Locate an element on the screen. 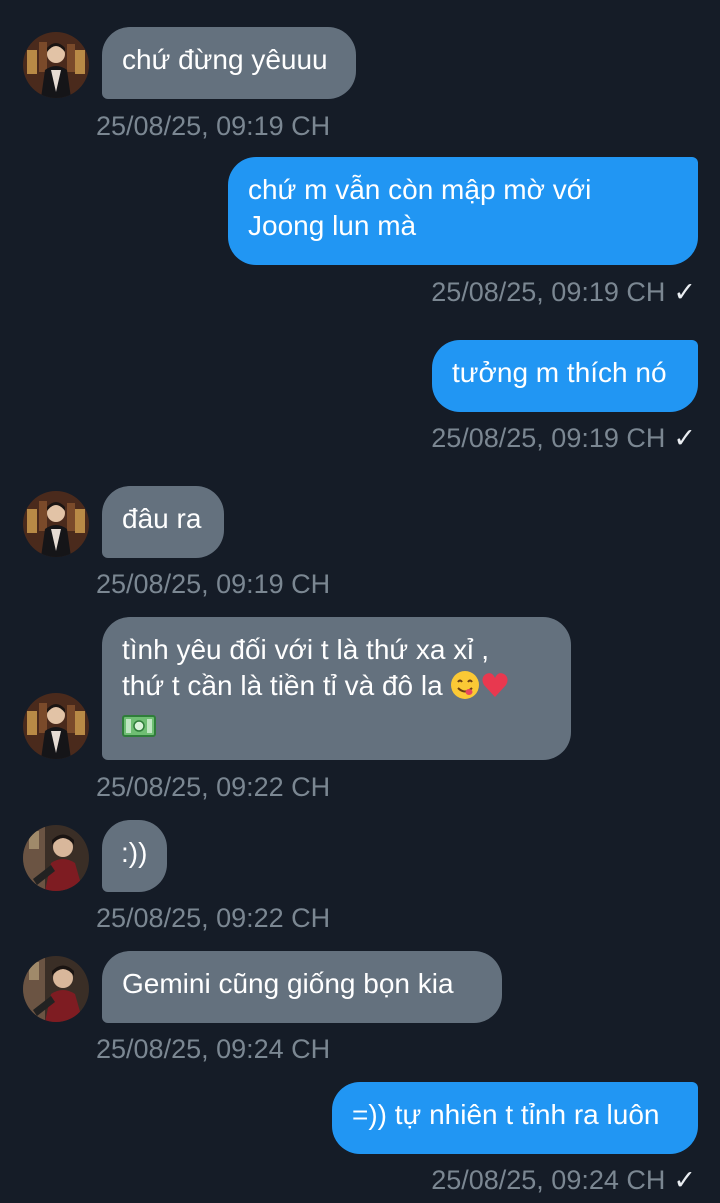  message-text-line-with-emoji: thứ t cần là tiền tỉ và đô la is located at coordinates (336, 686).